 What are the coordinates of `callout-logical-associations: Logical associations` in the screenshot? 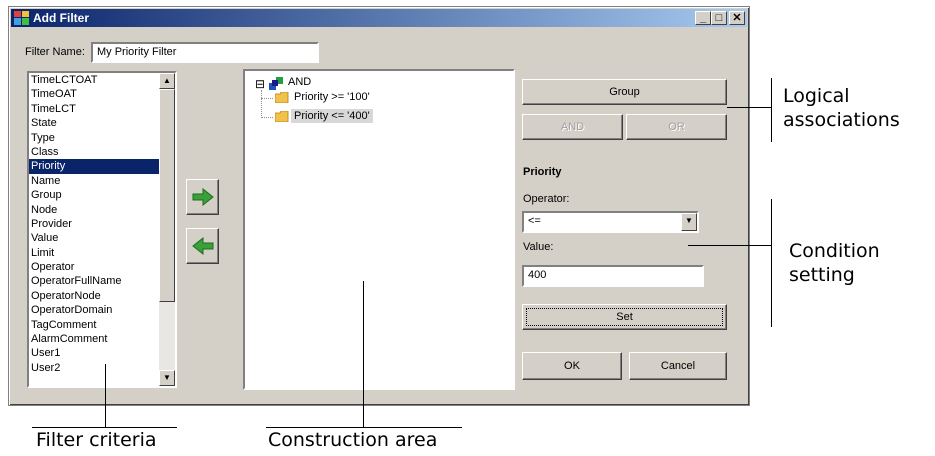 It's located at (841, 108).